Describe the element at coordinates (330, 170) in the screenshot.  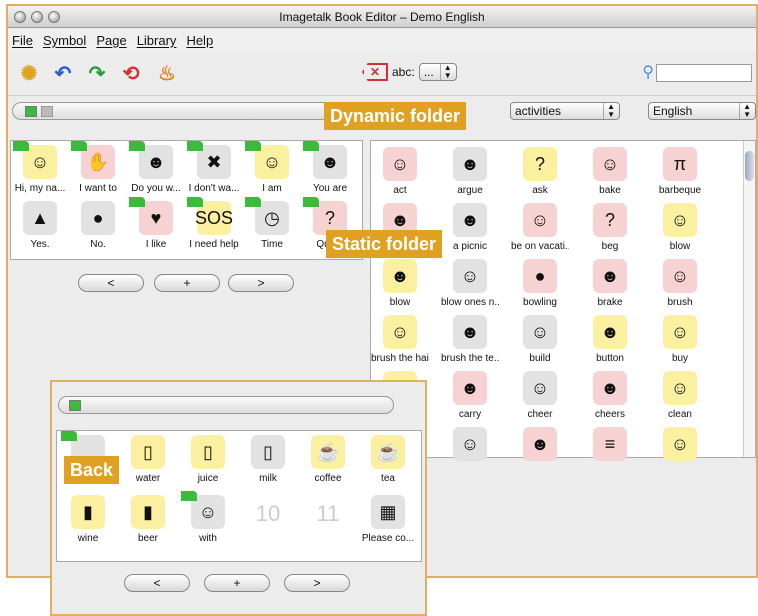
I see `symbol-cell: ☻ You are` at that location.